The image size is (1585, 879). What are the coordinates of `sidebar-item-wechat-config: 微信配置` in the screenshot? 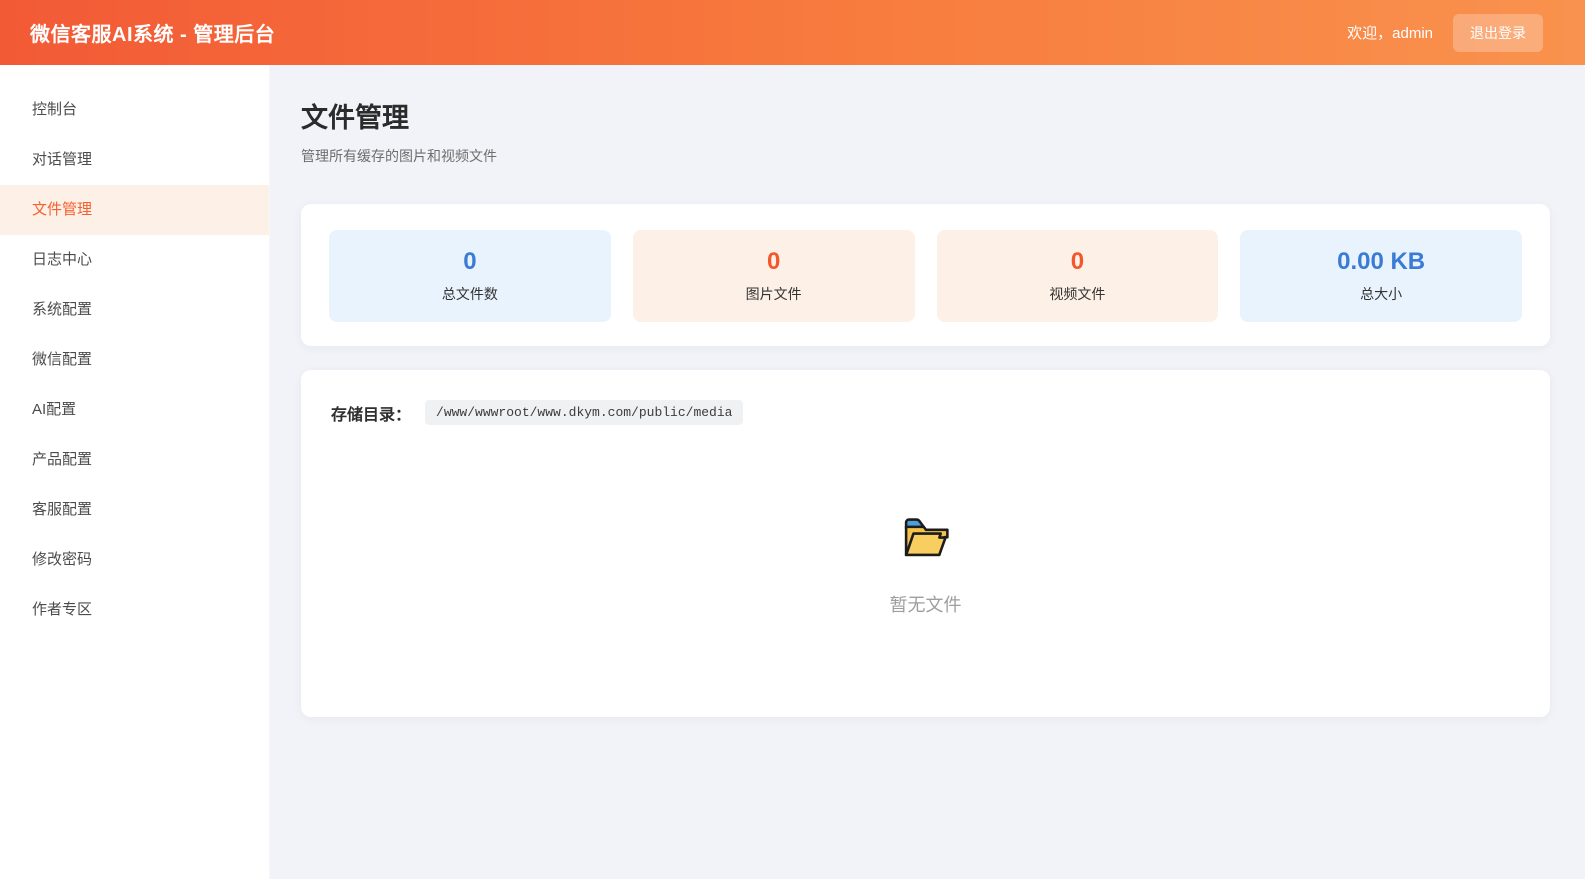 It's located at (134, 360).